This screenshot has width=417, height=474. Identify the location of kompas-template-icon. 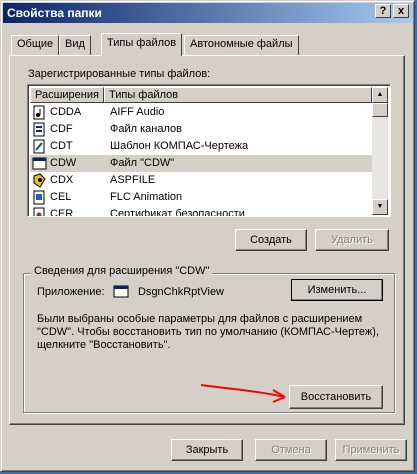
(39, 146).